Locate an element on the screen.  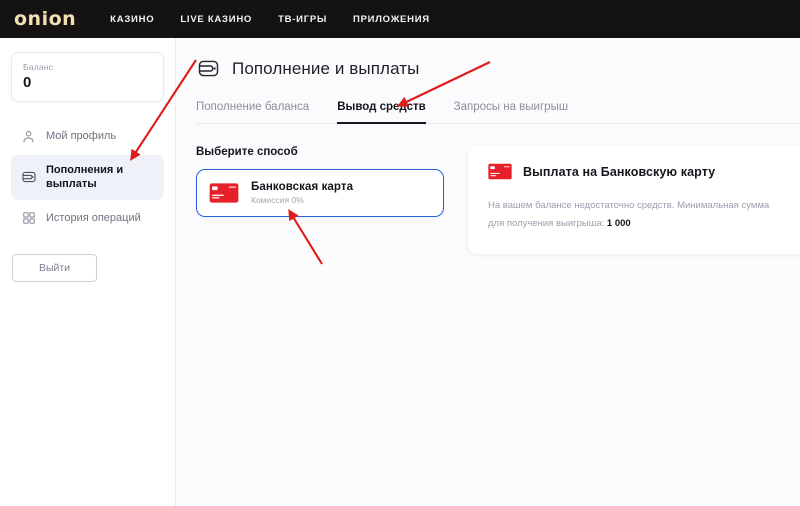
tab-withdraw-funds: Вывод средств is located at coordinates (381, 112).